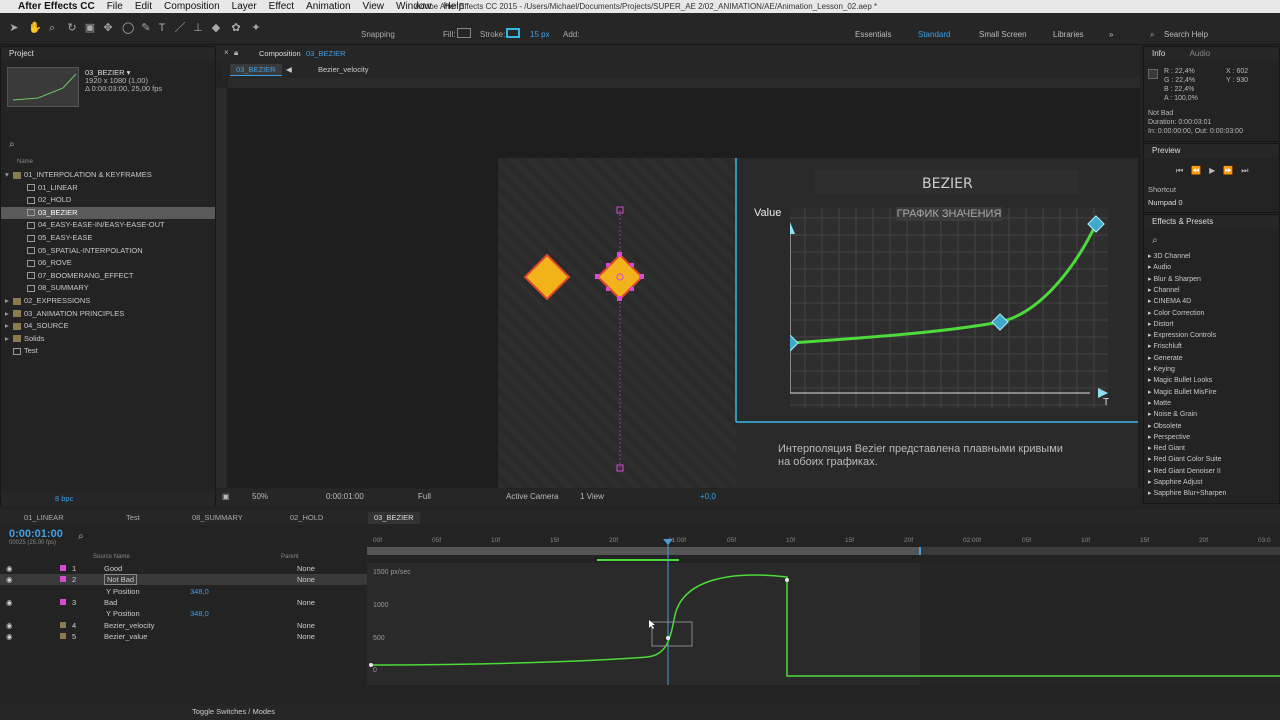  Describe the element at coordinates (128, 28) in the screenshot. I see `ellipse-tool-icon: ◯` at that location.